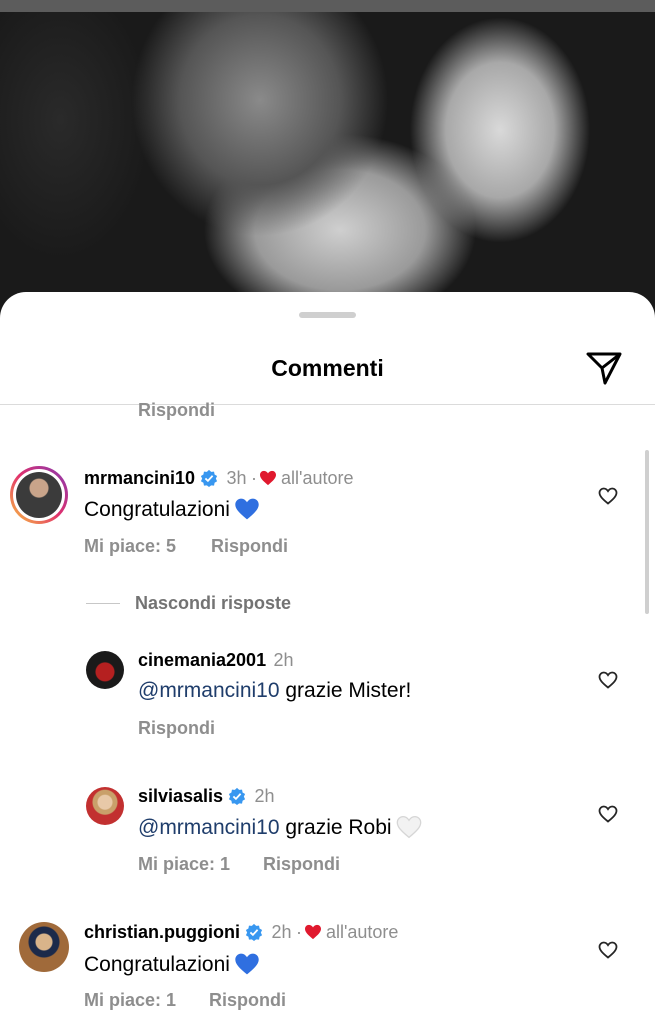 This screenshot has width=655, height=1024. I want to click on username: christian.puggioni, so click(162, 932).